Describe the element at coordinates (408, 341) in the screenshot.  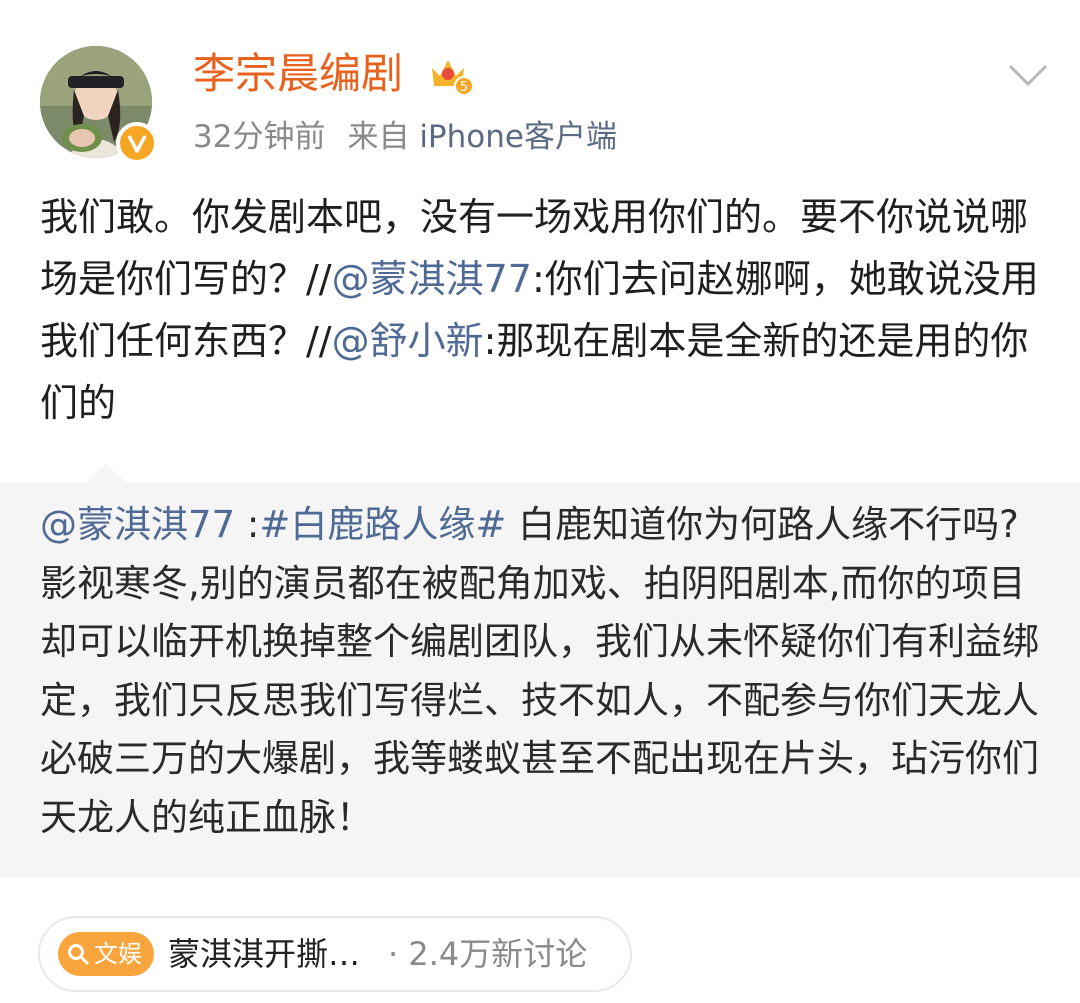
I see `mention-link: @舒小新` at that location.